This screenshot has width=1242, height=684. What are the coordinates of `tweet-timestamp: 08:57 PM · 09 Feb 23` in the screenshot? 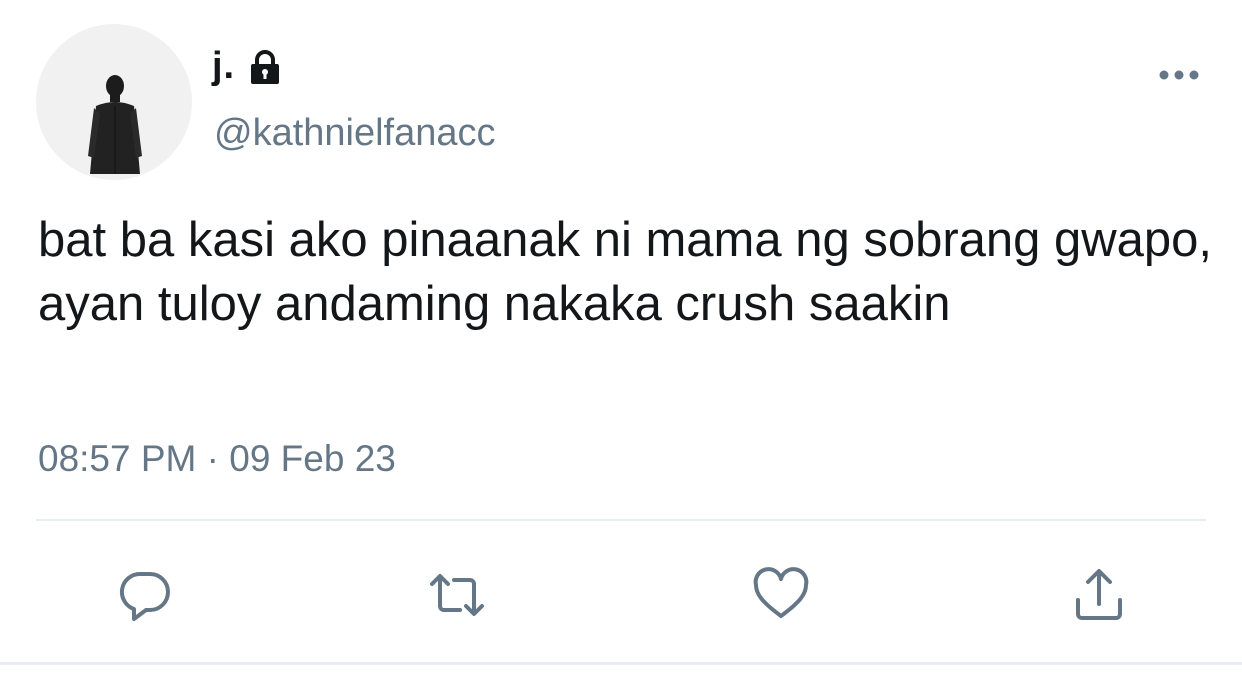 It's located at (217, 459).